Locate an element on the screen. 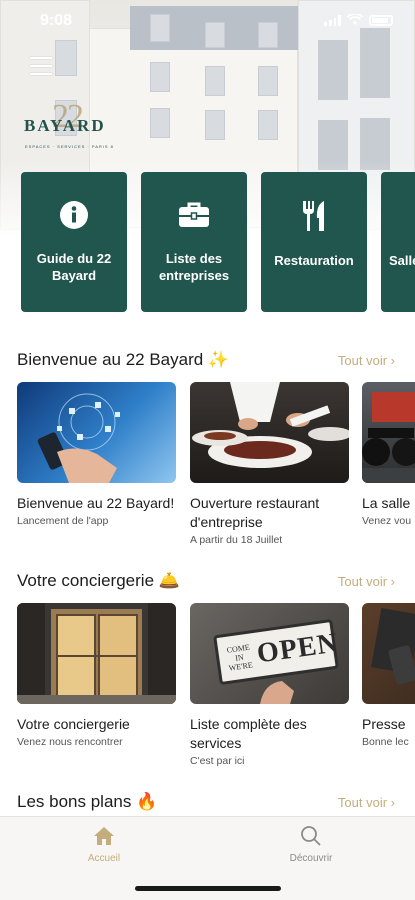 This screenshot has height=900, width=415. home-indicator is located at coordinates (208, 888).